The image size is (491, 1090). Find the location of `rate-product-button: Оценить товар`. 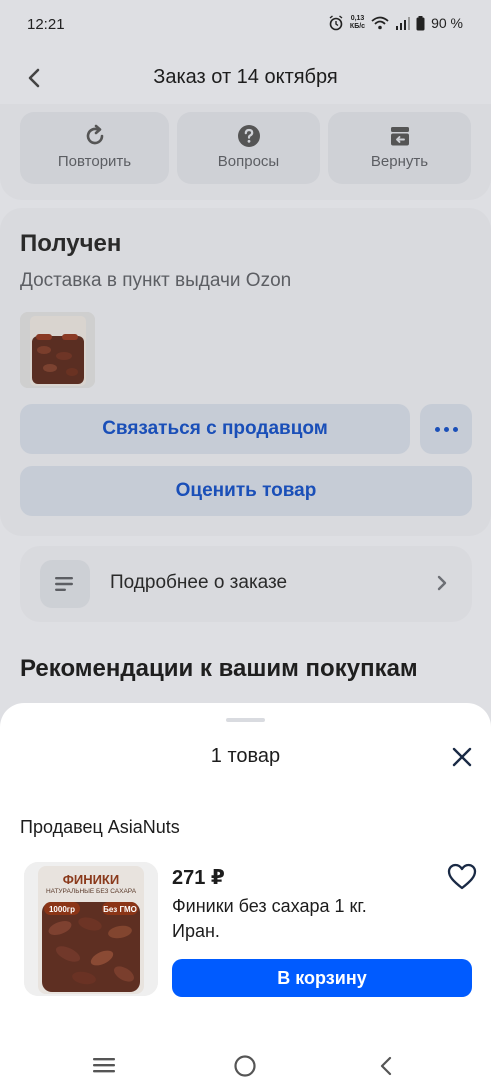

rate-product-button: Оценить товар is located at coordinates (246, 491).